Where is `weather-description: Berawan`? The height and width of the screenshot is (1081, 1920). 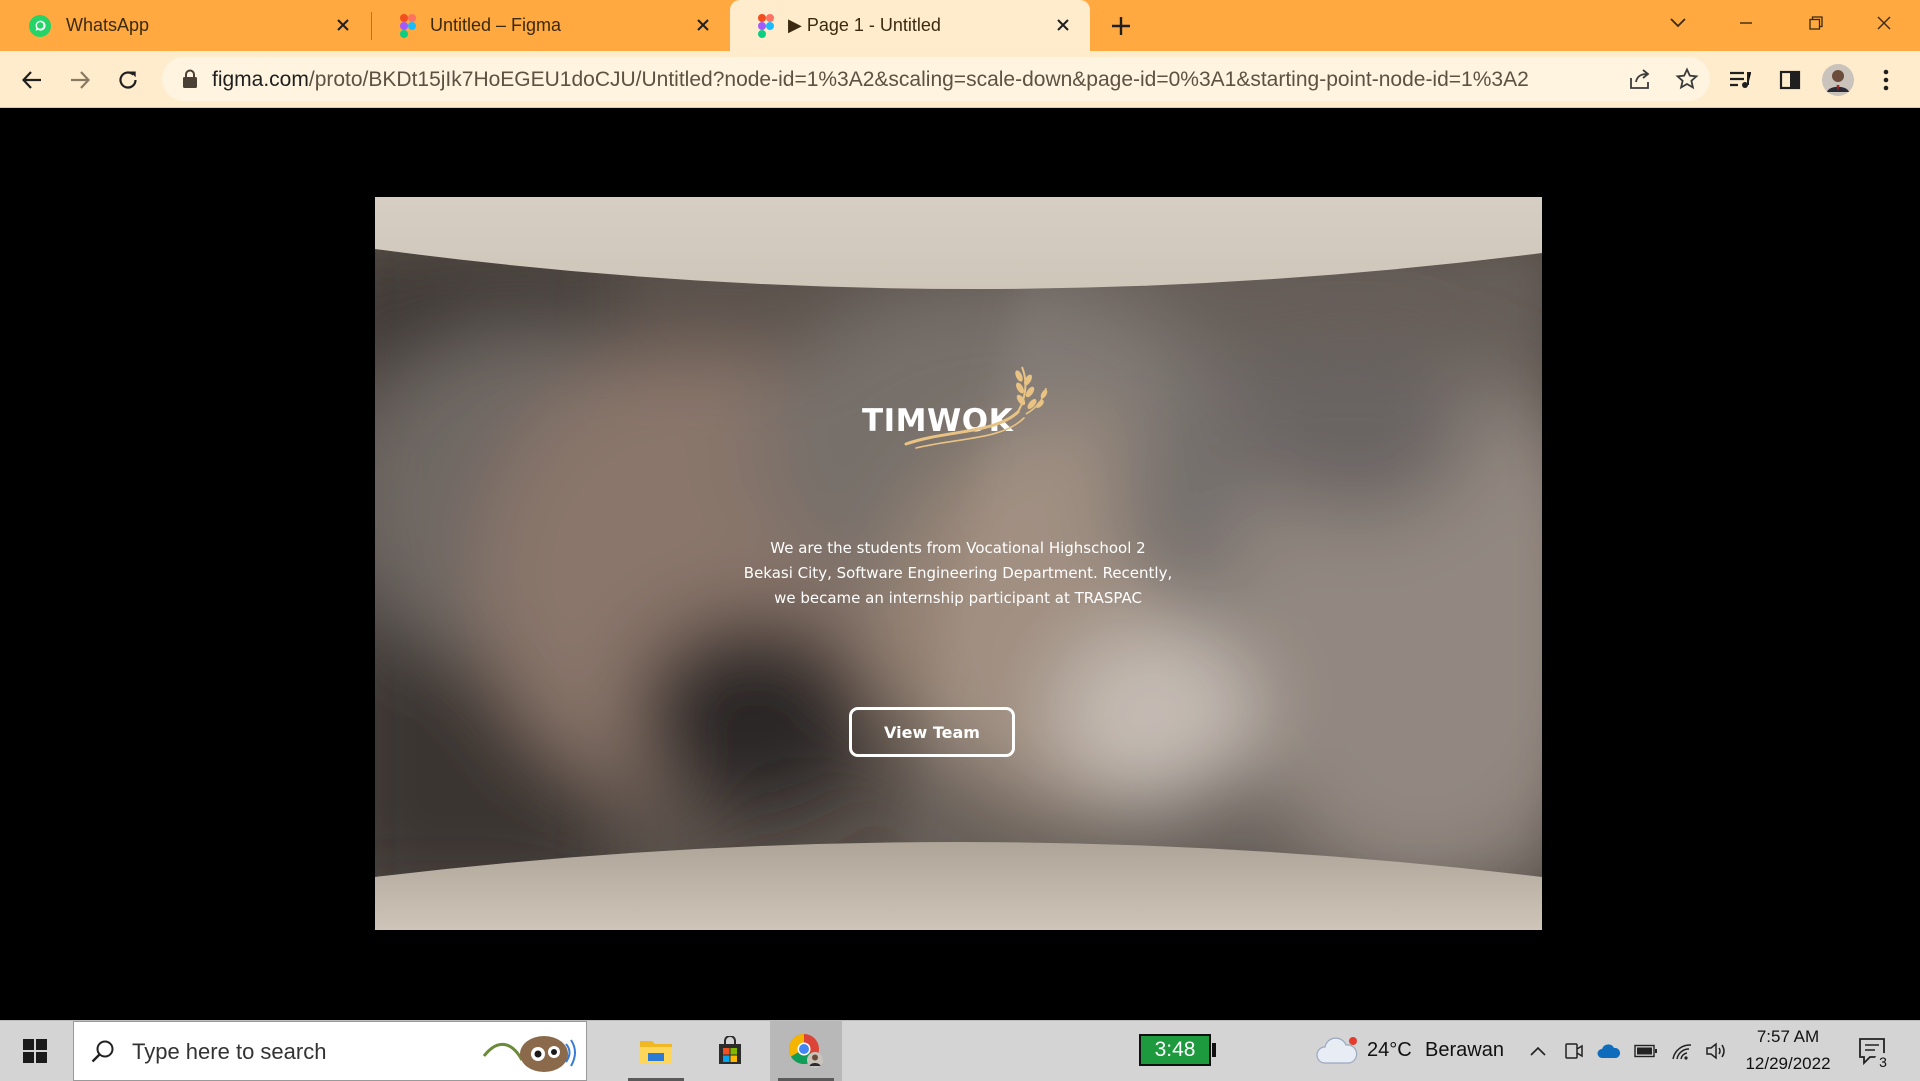 weather-description: Berawan is located at coordinates (1464, 1050).